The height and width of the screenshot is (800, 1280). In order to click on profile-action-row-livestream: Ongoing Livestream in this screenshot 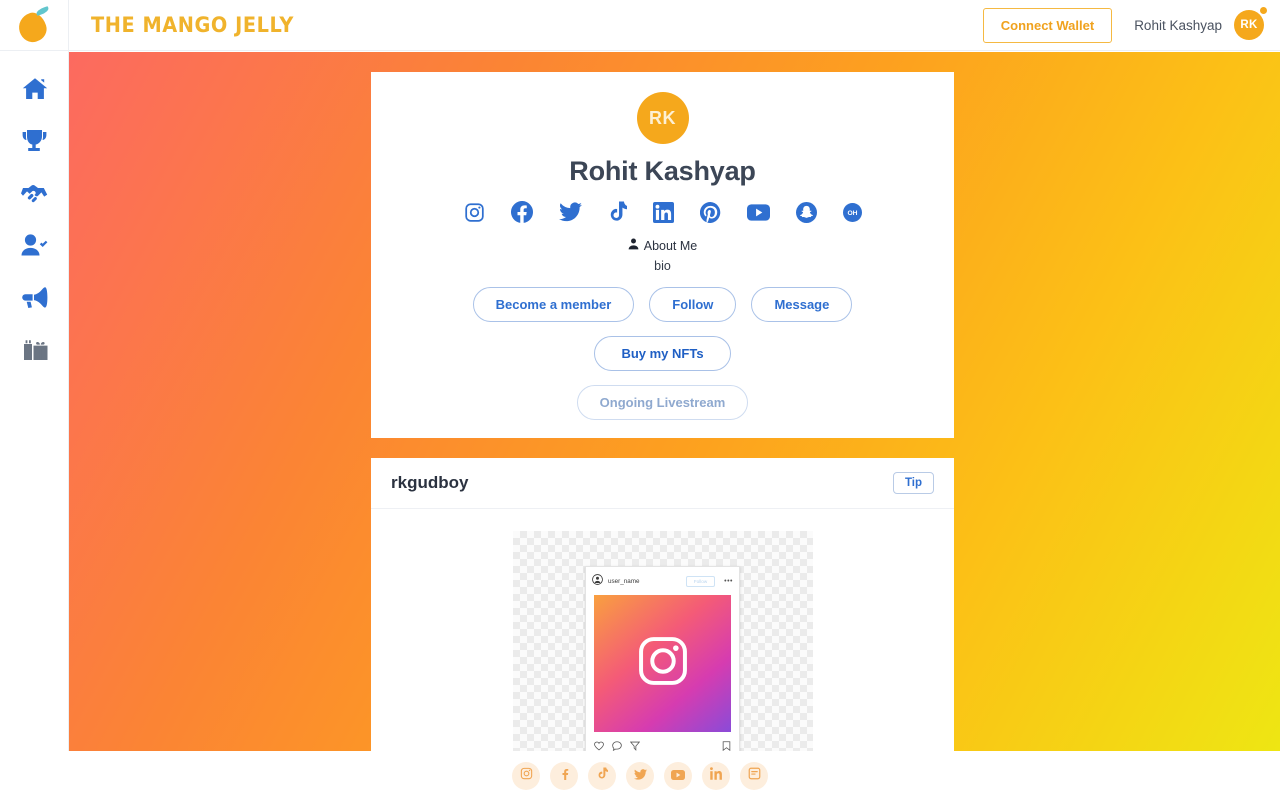, I will do `click(662, 402)`.